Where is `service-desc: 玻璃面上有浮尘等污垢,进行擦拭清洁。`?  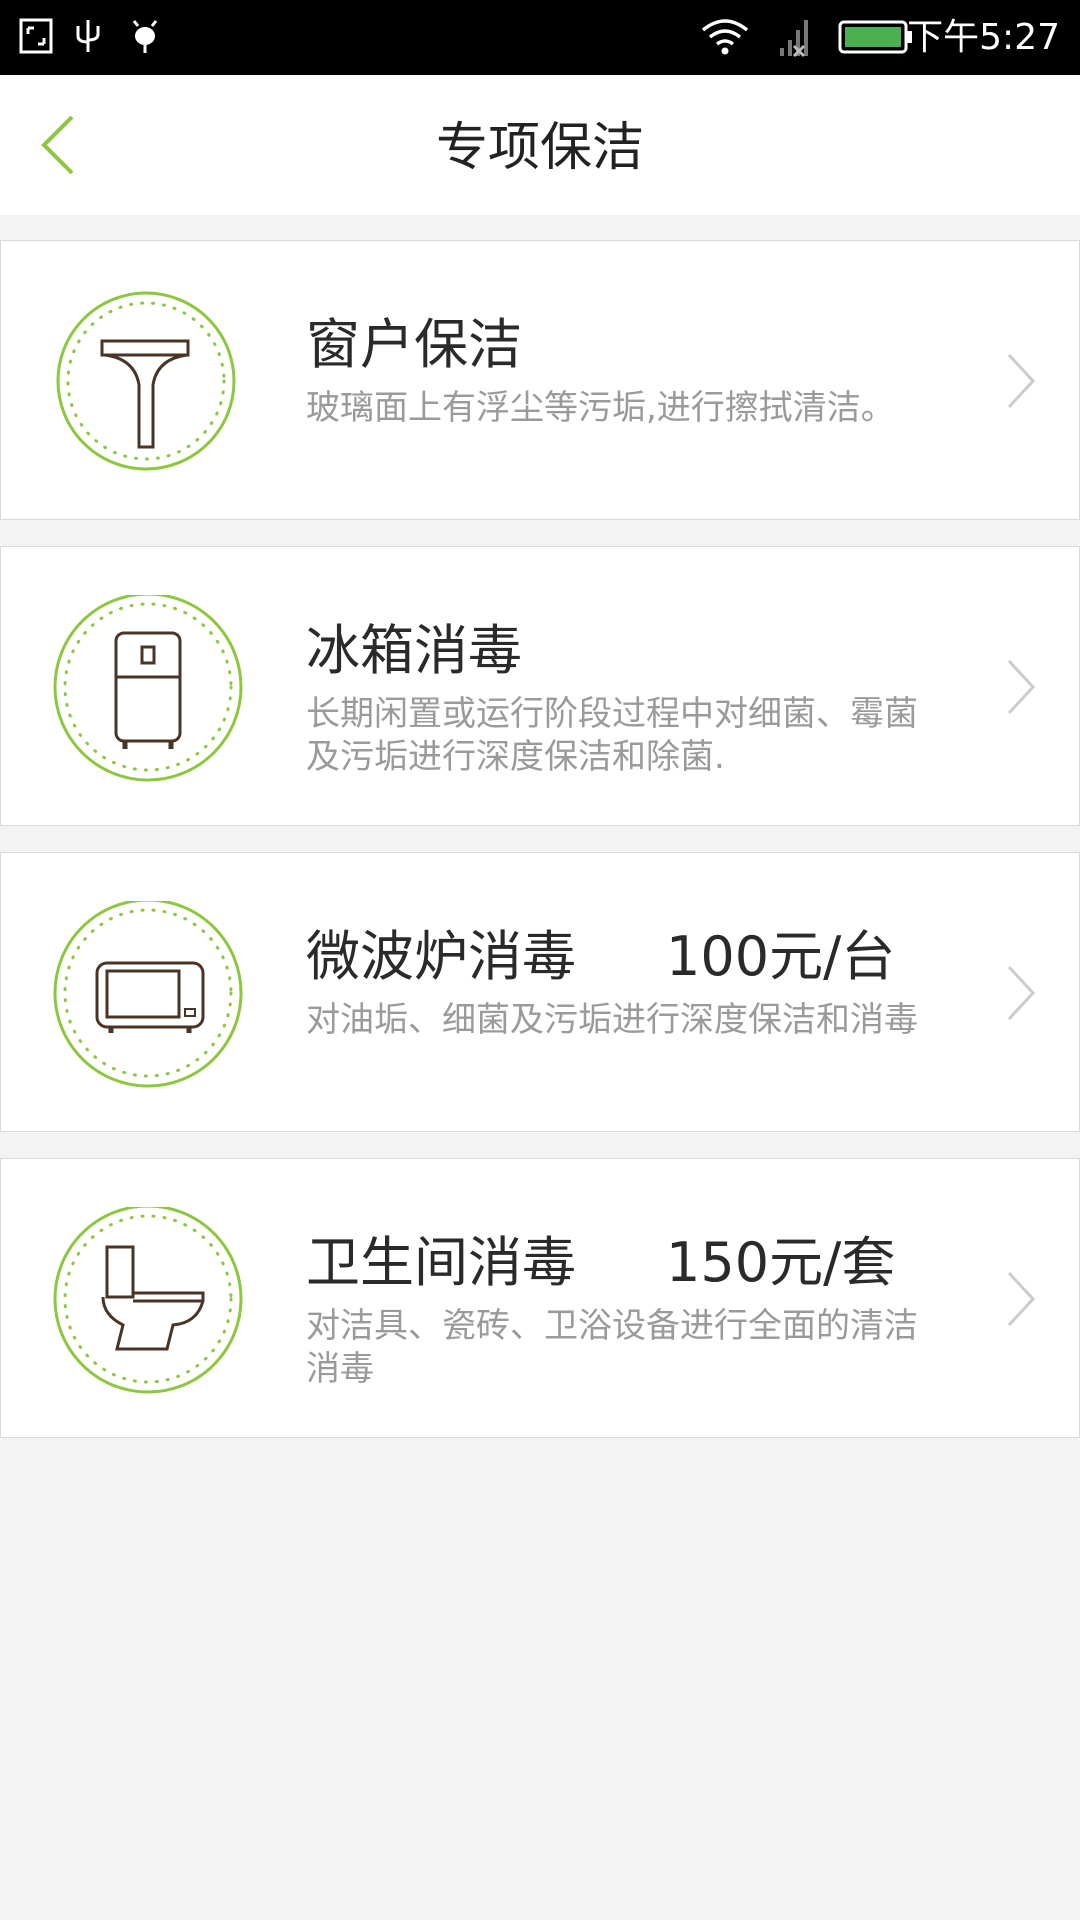 service-desc: 玻璃面上有浮尘等污垢,进行擦拭清洁。 is located at coordinates (600, 408).